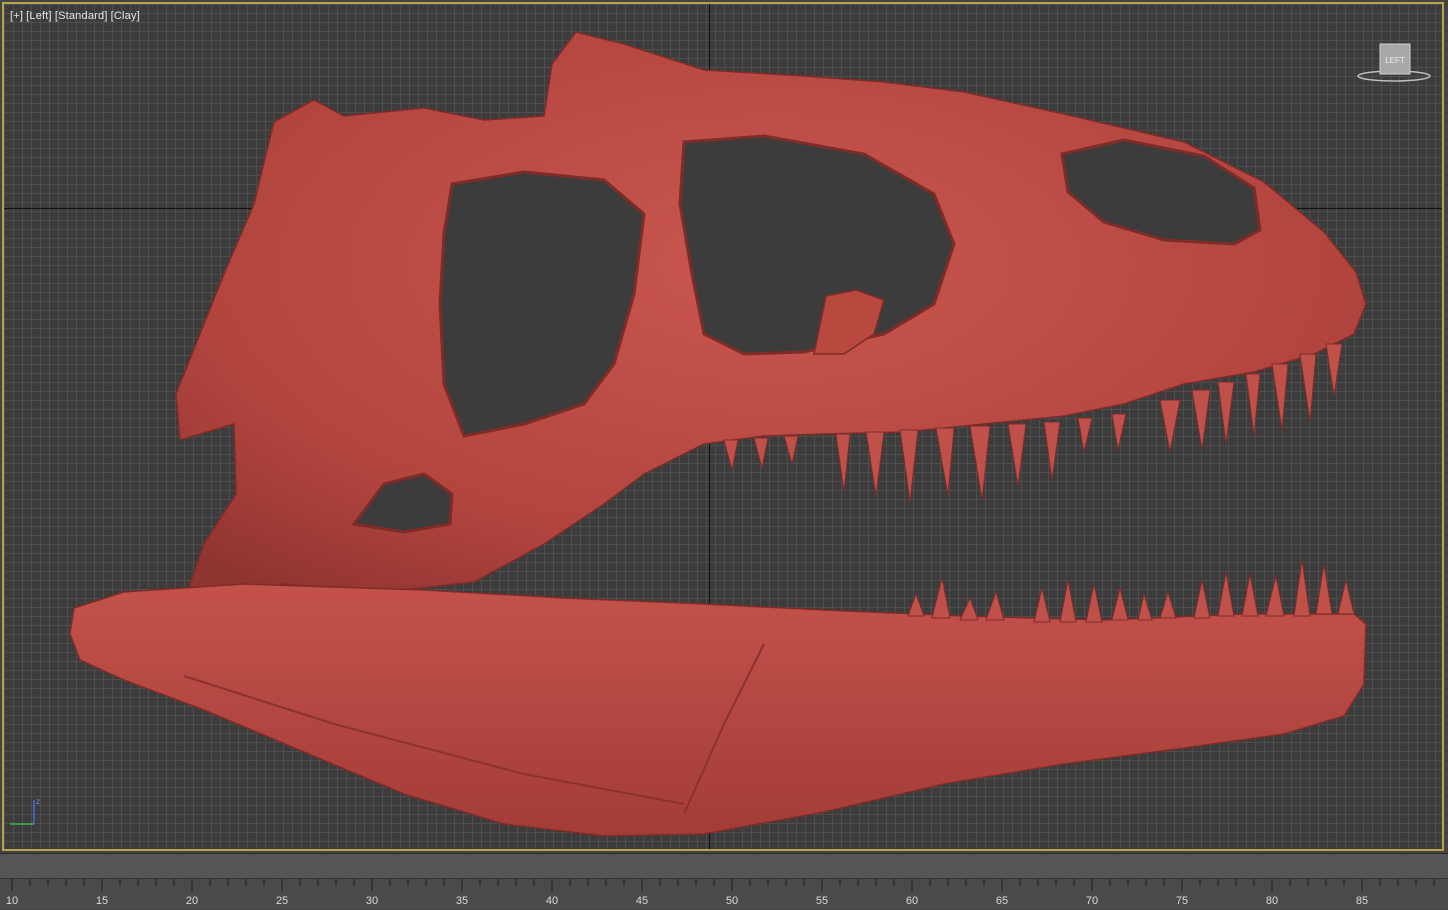 The width and height of the screenshot is (1448, 910). Describe the element at coordinates (24, 812) in the screenshot. I see `axis-tripod-icon: z` at that location.